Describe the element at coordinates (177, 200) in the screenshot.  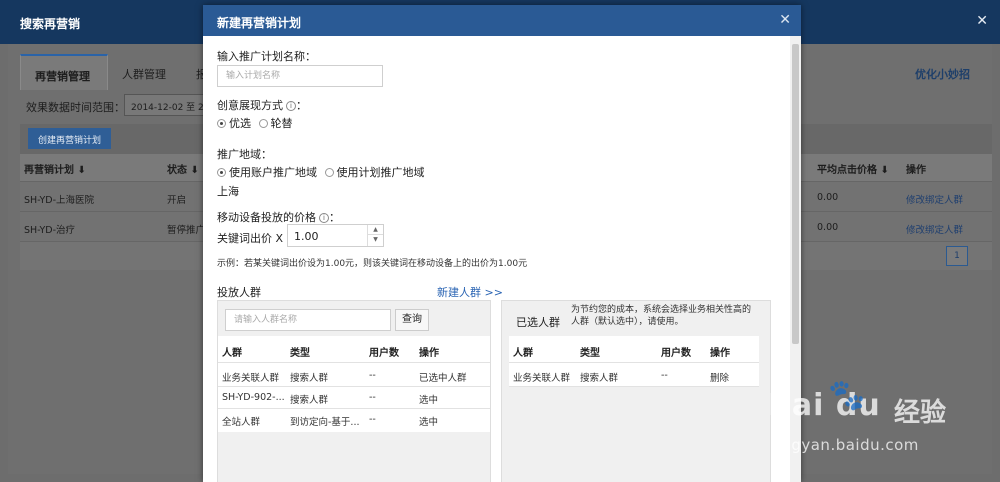
I see `row-status: 开启` at that location.